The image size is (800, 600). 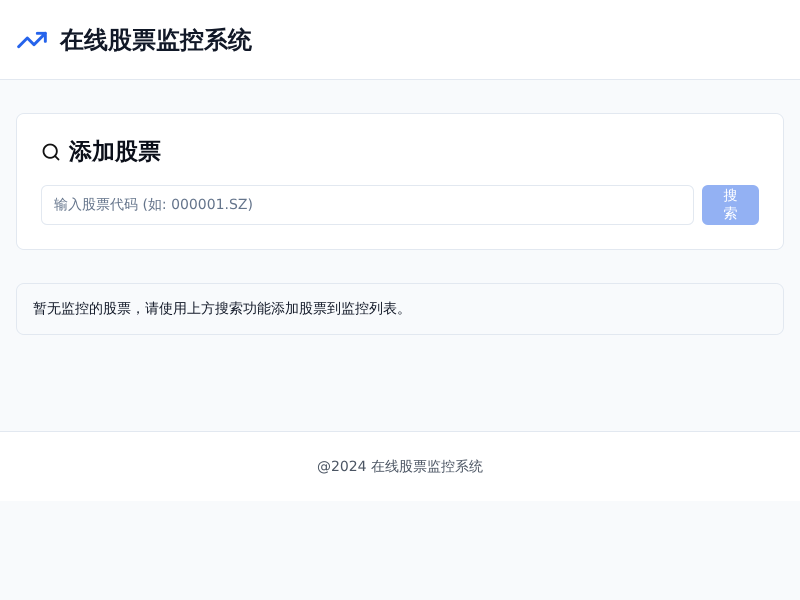 I want to click on empty-notice: 暂无监控的股票，请使用上方搜索功能添加股票到监控列表。, so click(x=400, y=309).